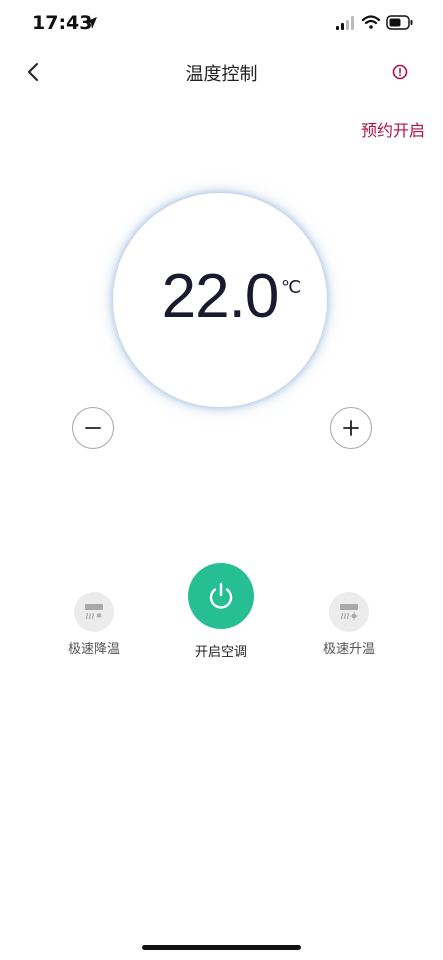 The height and width of the screenshot is (960, 443). What do you see at coordinates (291, 287) in the screenshot?
I see `temperature-unit: ℃` at bounding box center [291, 287].